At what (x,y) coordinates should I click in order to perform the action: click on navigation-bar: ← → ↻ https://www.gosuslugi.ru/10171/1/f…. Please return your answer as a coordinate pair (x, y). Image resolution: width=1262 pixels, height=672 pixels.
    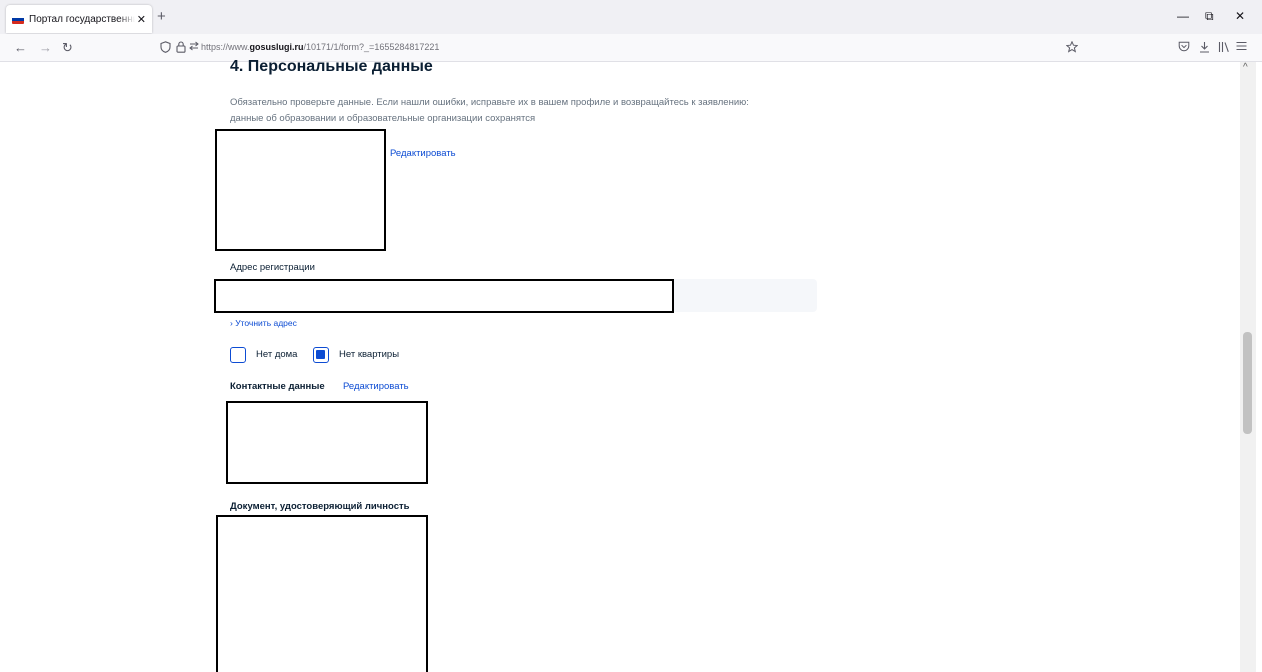
    Looking at the image, I should click on (631, 48).